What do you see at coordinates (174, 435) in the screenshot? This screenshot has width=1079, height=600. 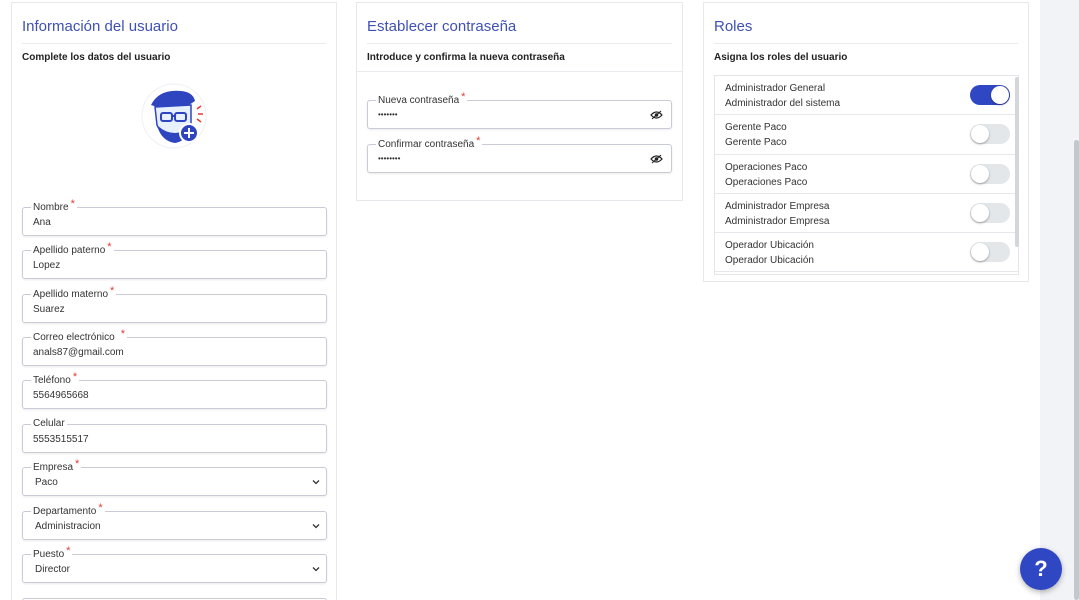 I see `mobile-field: Celular 5553515517` at bounding box center [174, 435].